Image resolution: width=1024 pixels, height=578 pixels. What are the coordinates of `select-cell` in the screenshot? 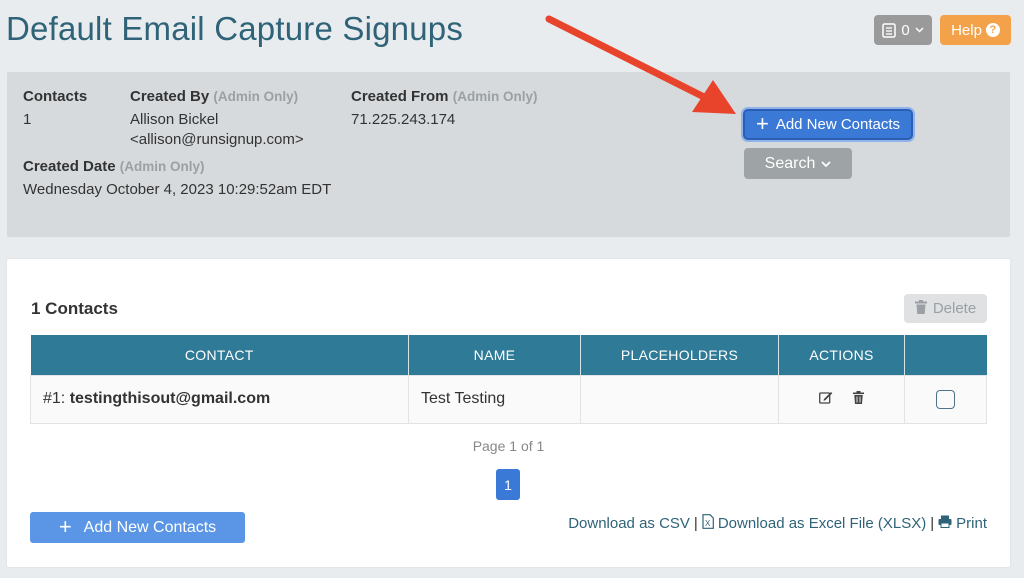 It's located at (945, 399).